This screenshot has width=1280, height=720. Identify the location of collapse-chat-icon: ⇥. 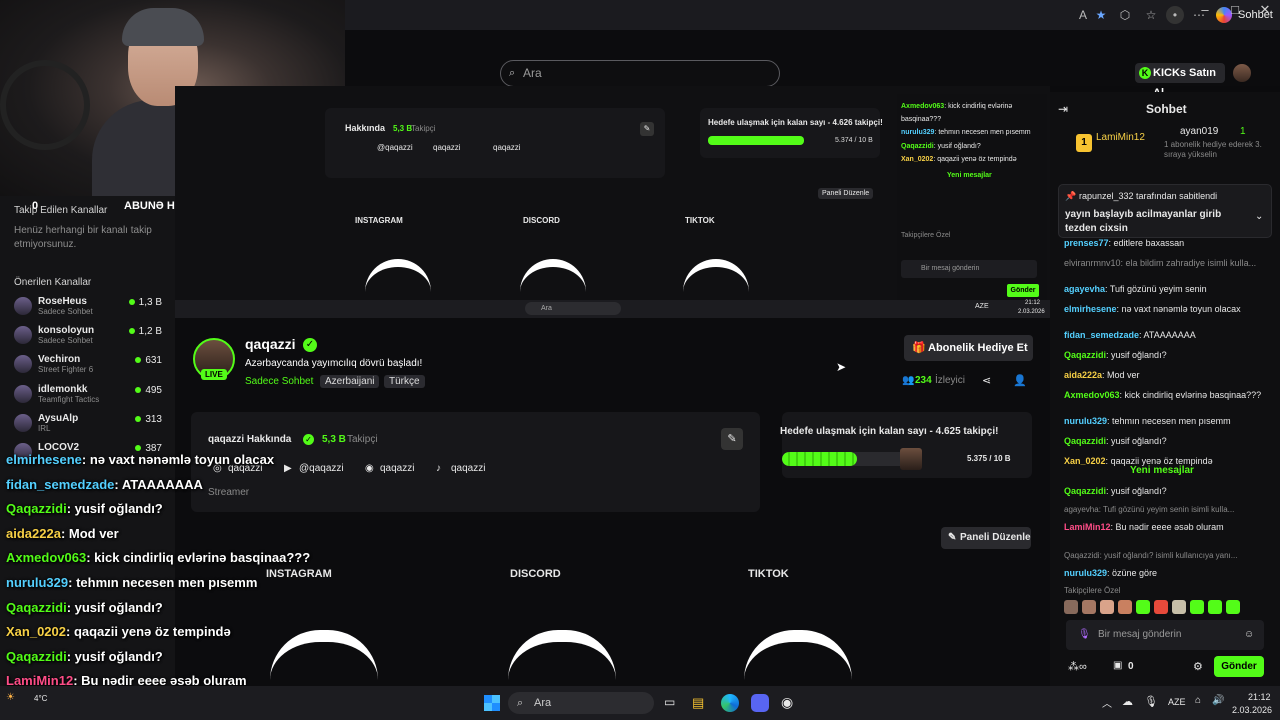
(1063, 109).